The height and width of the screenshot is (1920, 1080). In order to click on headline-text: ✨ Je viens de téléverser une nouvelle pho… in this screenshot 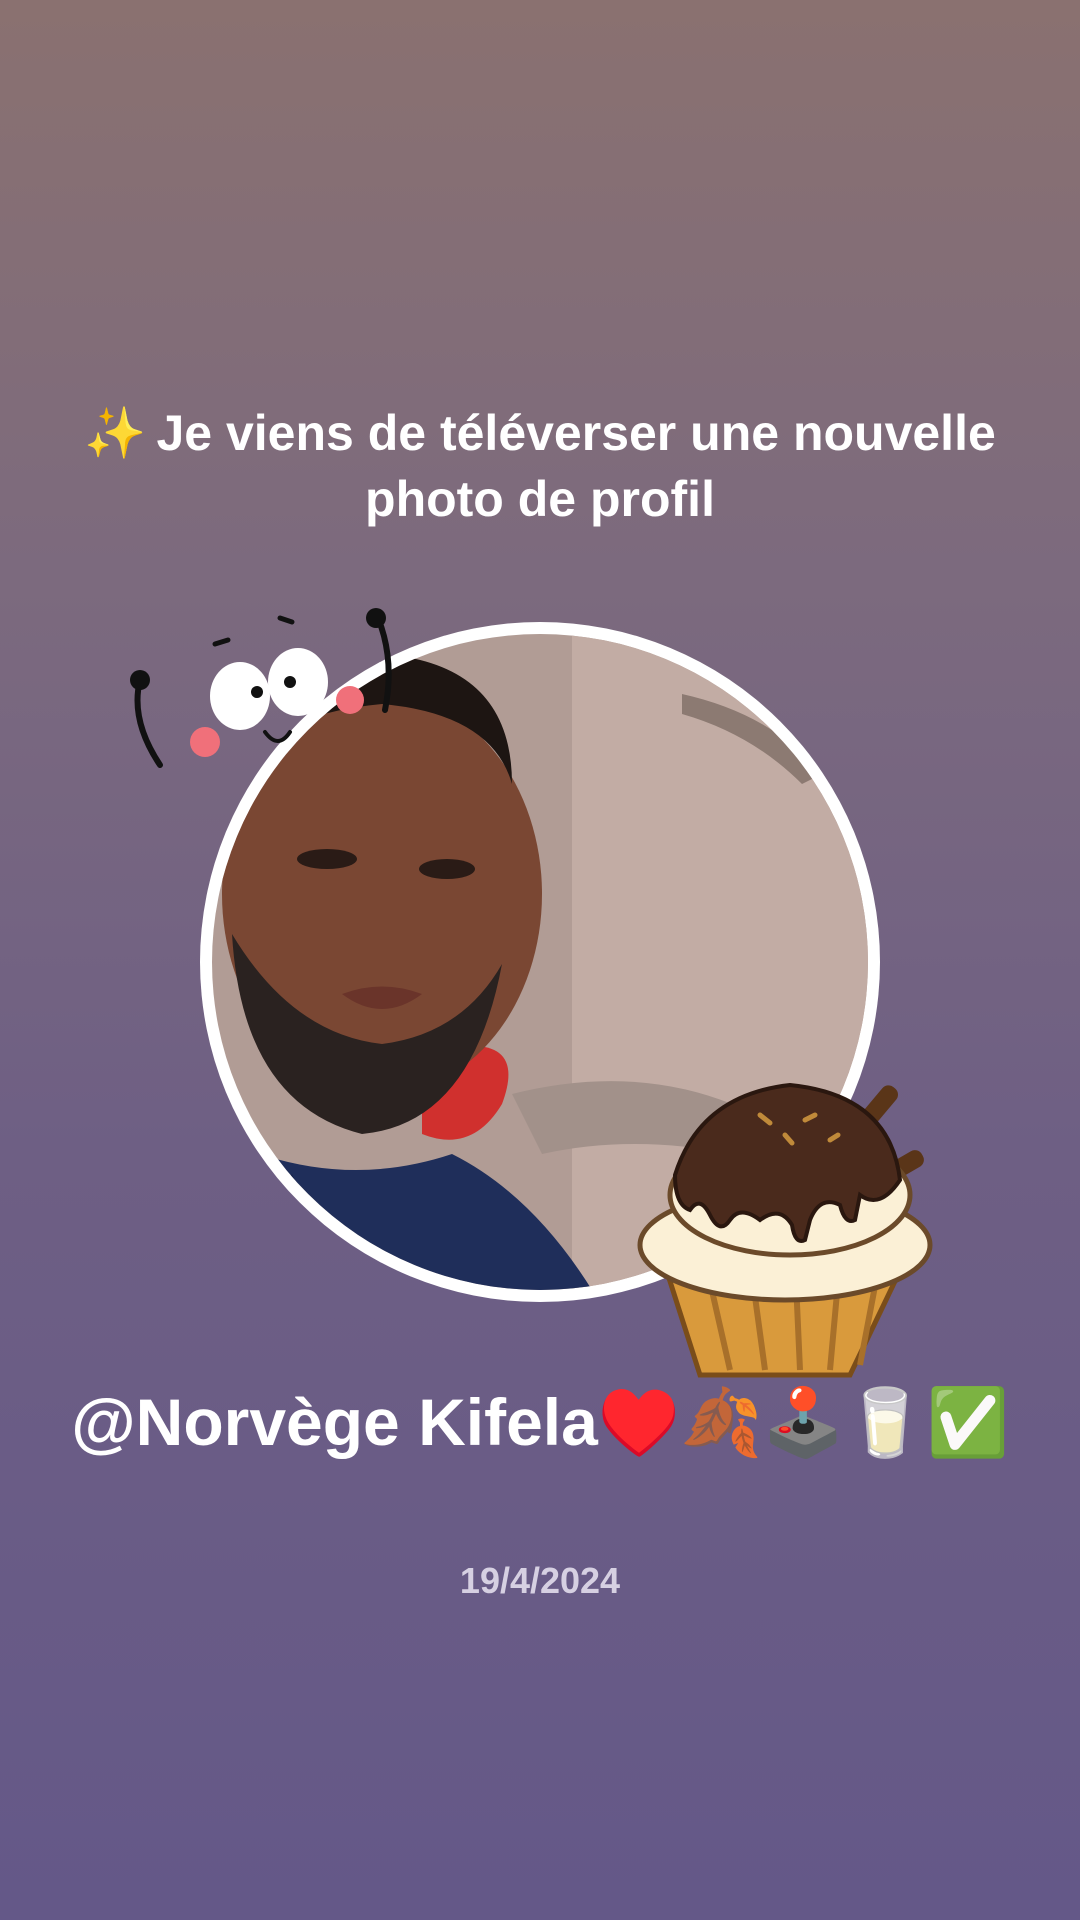, I will do `click(540, 466)`.